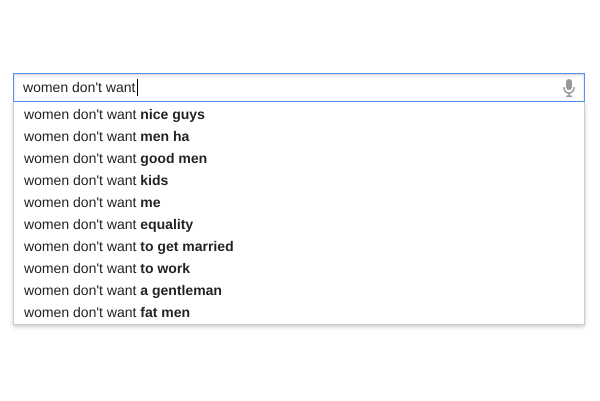 This screenshot has width=600, height=401. I want to click on microphone-icon, so click(569, 87).